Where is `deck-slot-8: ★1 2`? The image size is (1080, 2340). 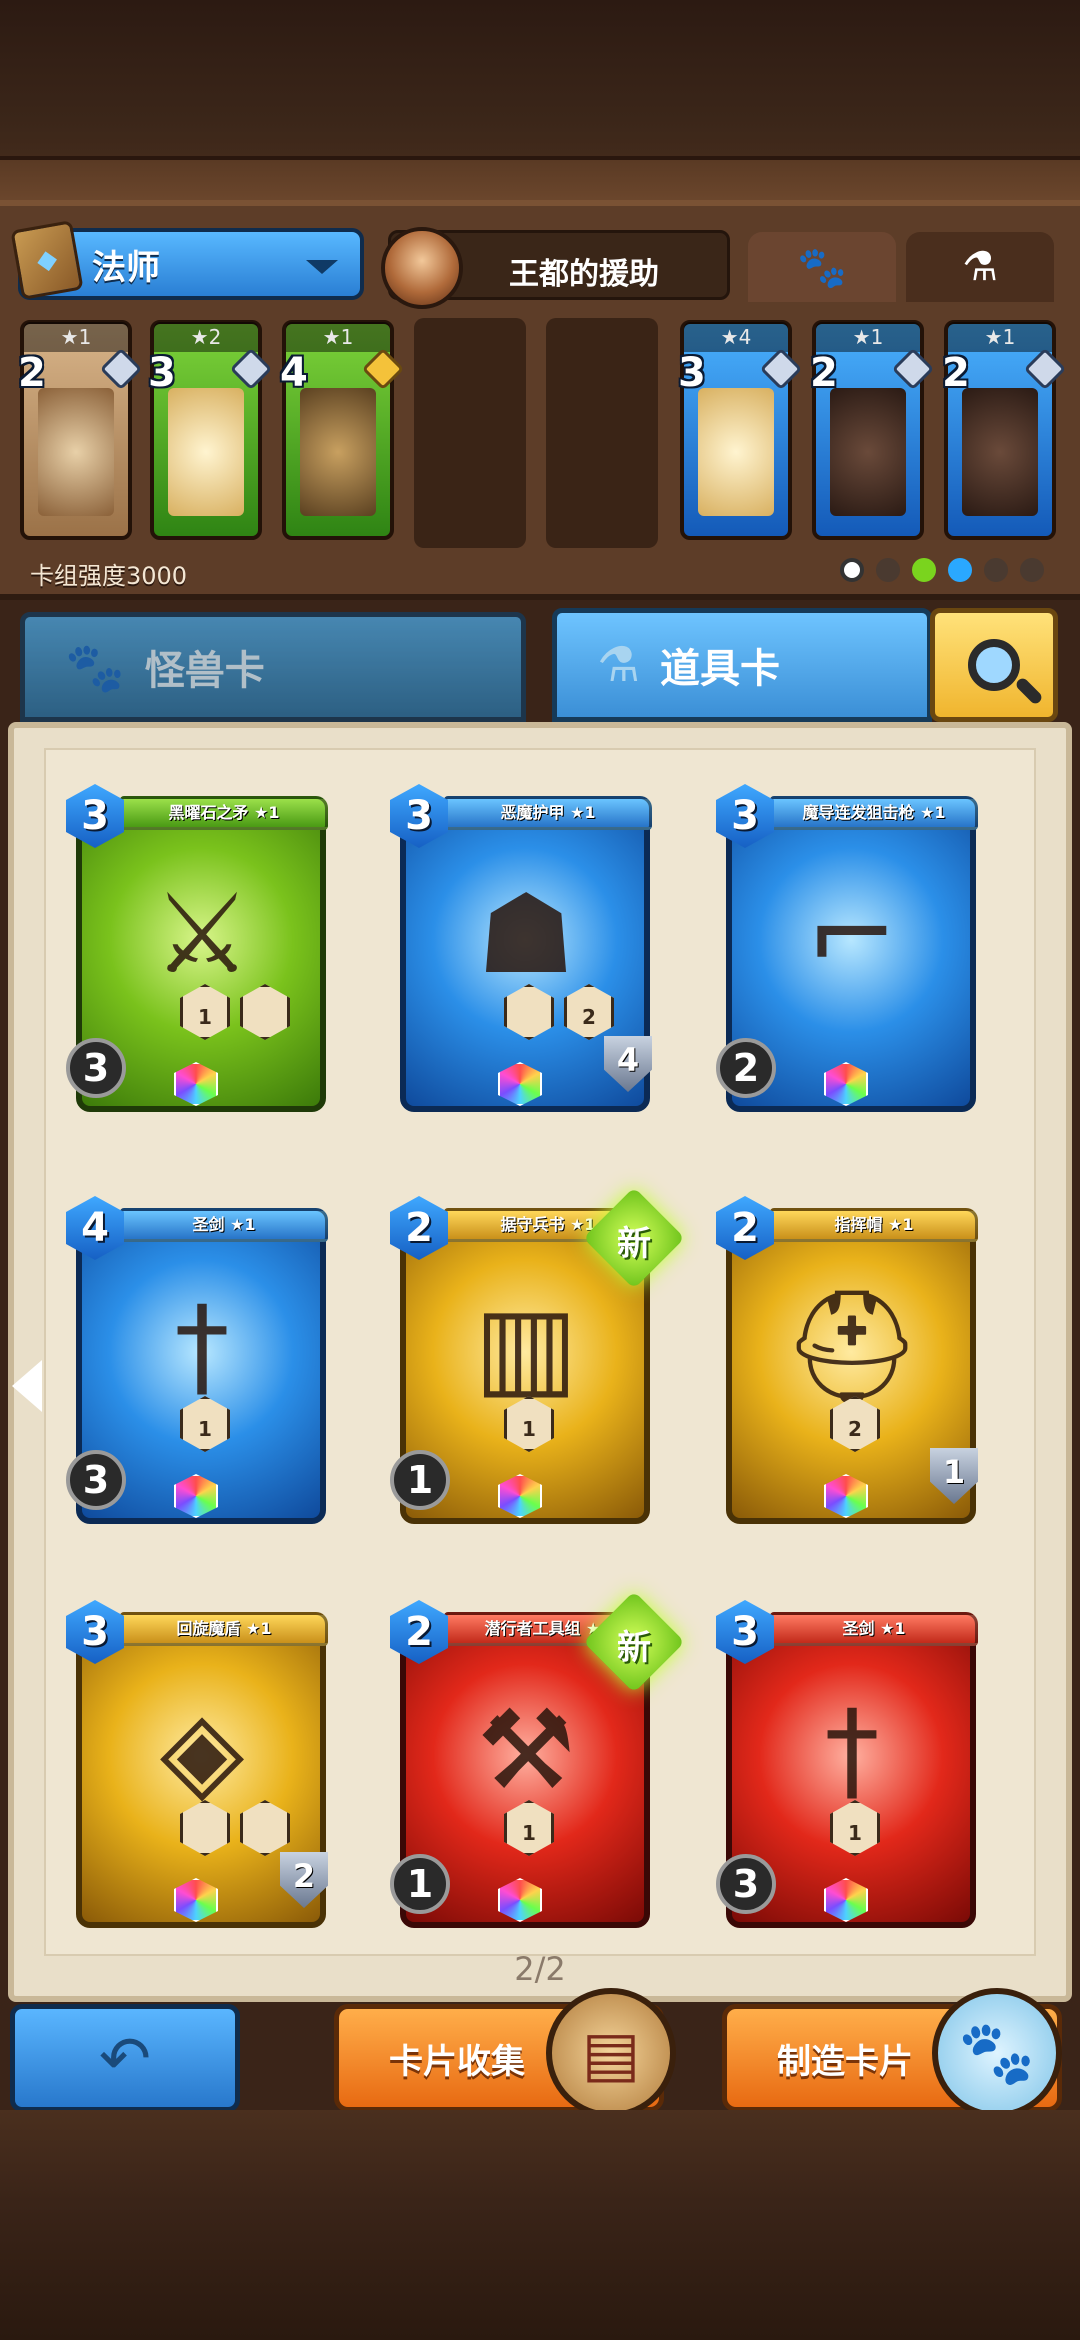 deck-slot-8: ★1 2 is located at coordinates (1004, 430).